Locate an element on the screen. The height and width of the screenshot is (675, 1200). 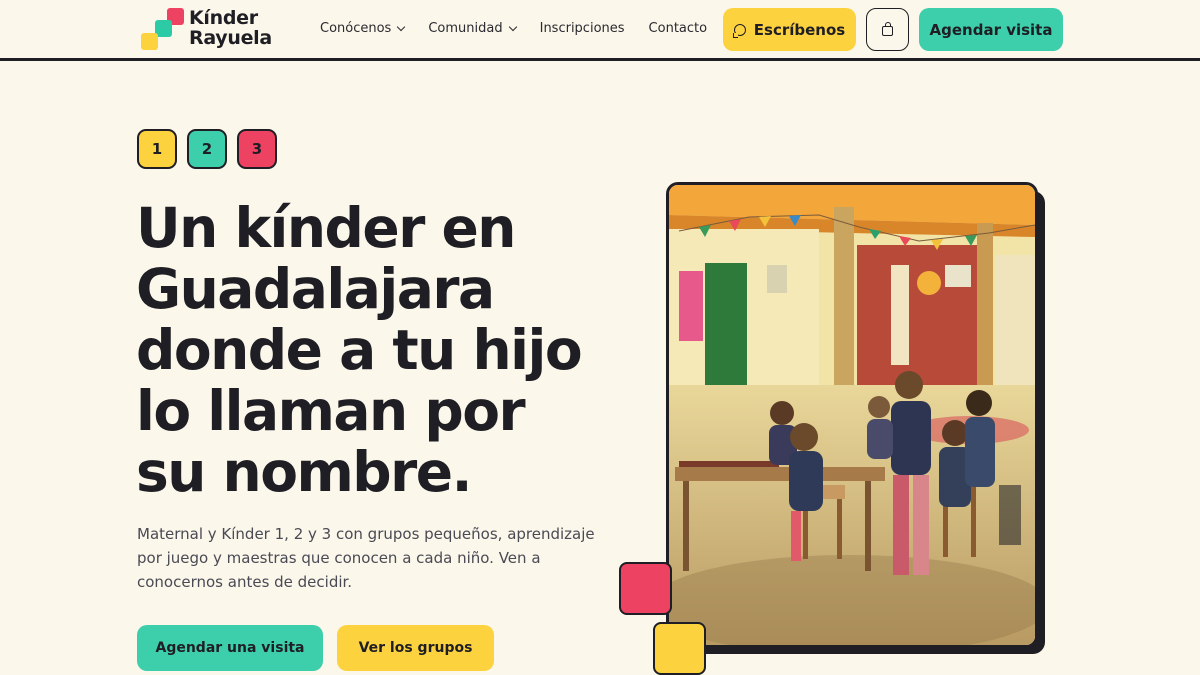
headline-line: Guadalajara is located at coordinates (315, 289).